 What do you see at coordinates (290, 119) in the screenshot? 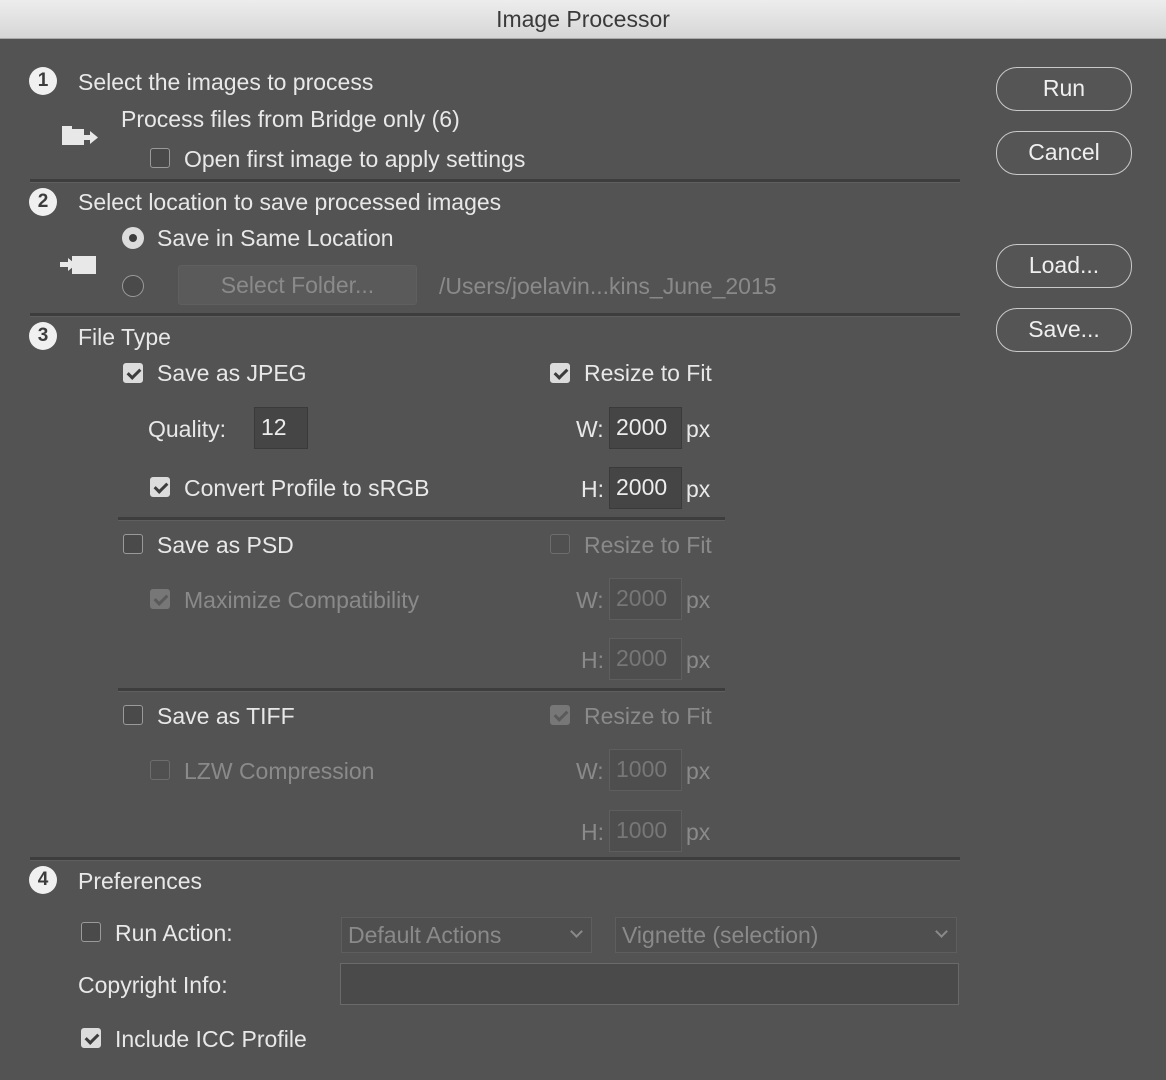
I see `source-description: Process files from Bridge only (6)` at bounding box center [290, 119].